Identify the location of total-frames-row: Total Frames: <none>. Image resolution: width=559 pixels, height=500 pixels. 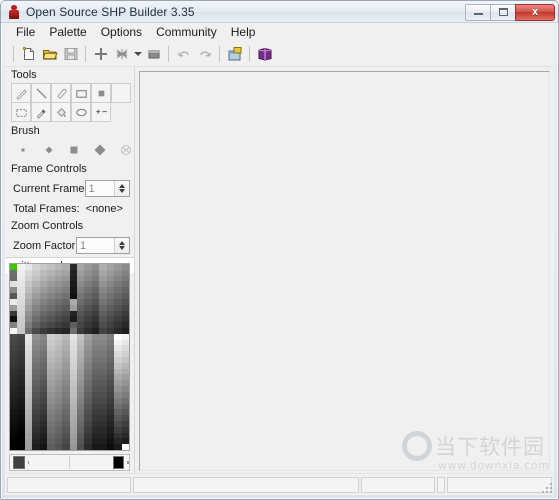
(69, 209).